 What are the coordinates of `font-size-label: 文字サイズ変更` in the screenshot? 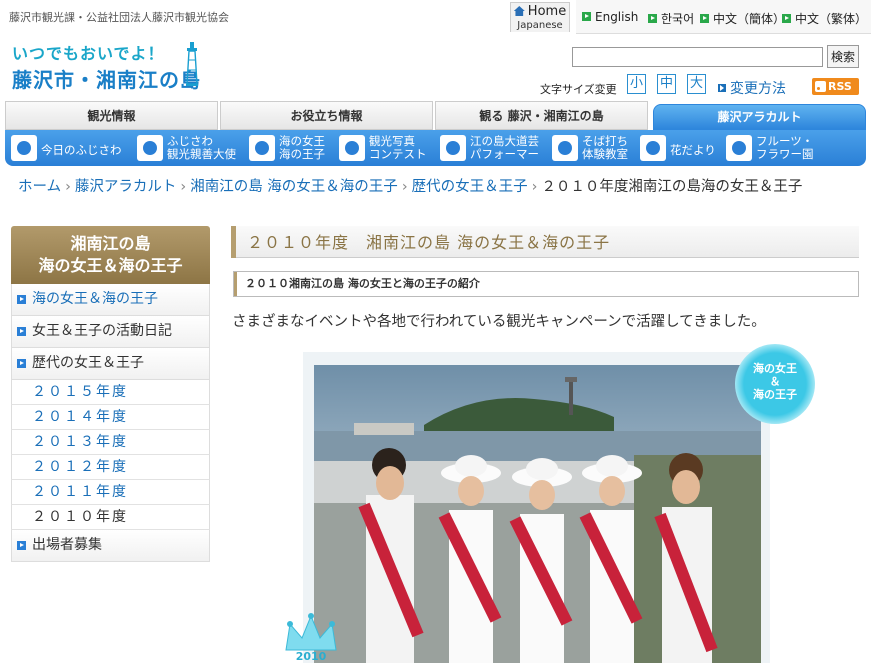 It's located at (578, 89).